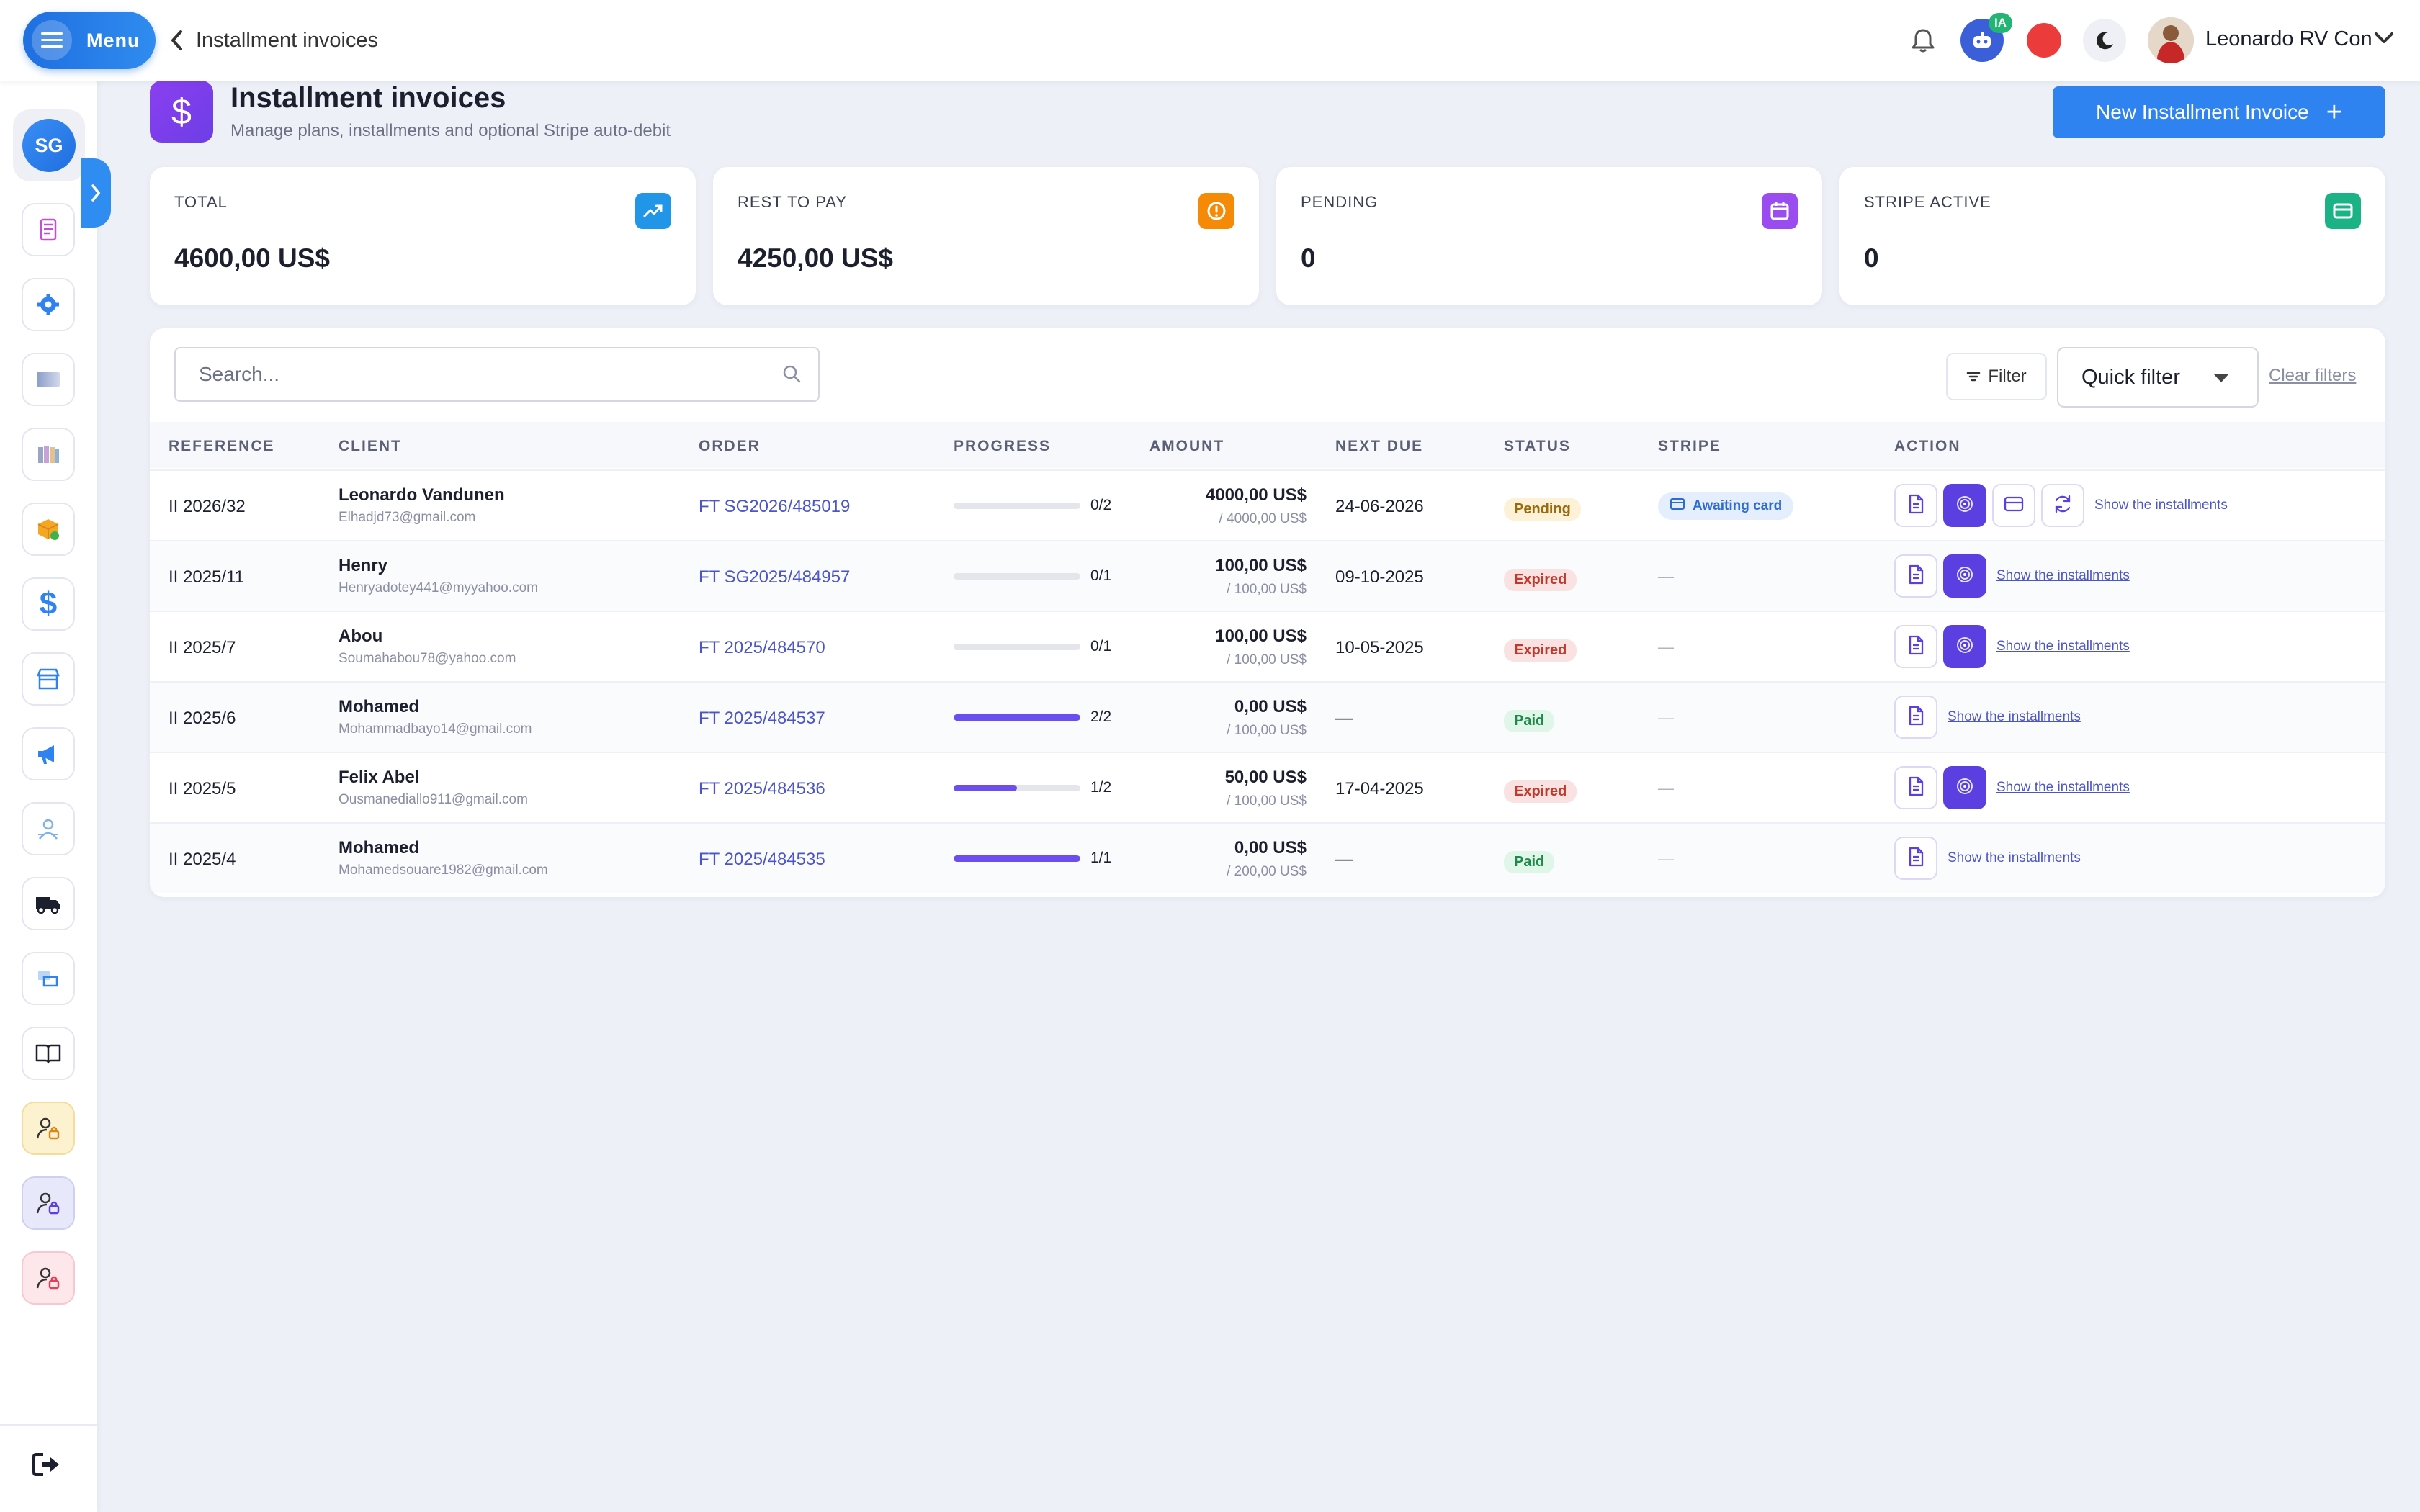 This screenshot has width=2420, height=1512. Describe the element at coordinates (1003, 446) in the screenshot. I see `column-header: PROGRESS` at that location.